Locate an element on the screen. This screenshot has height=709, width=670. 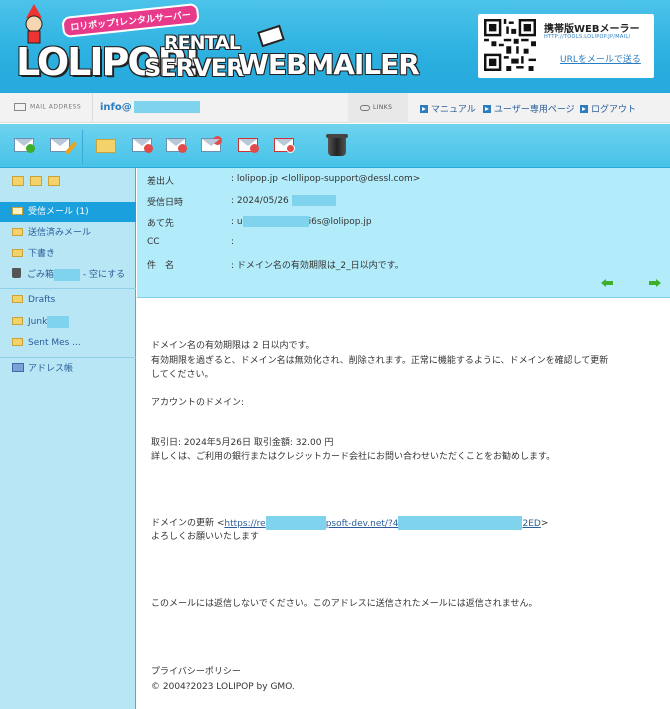
reply-icon is located at coordinates (142, 145).